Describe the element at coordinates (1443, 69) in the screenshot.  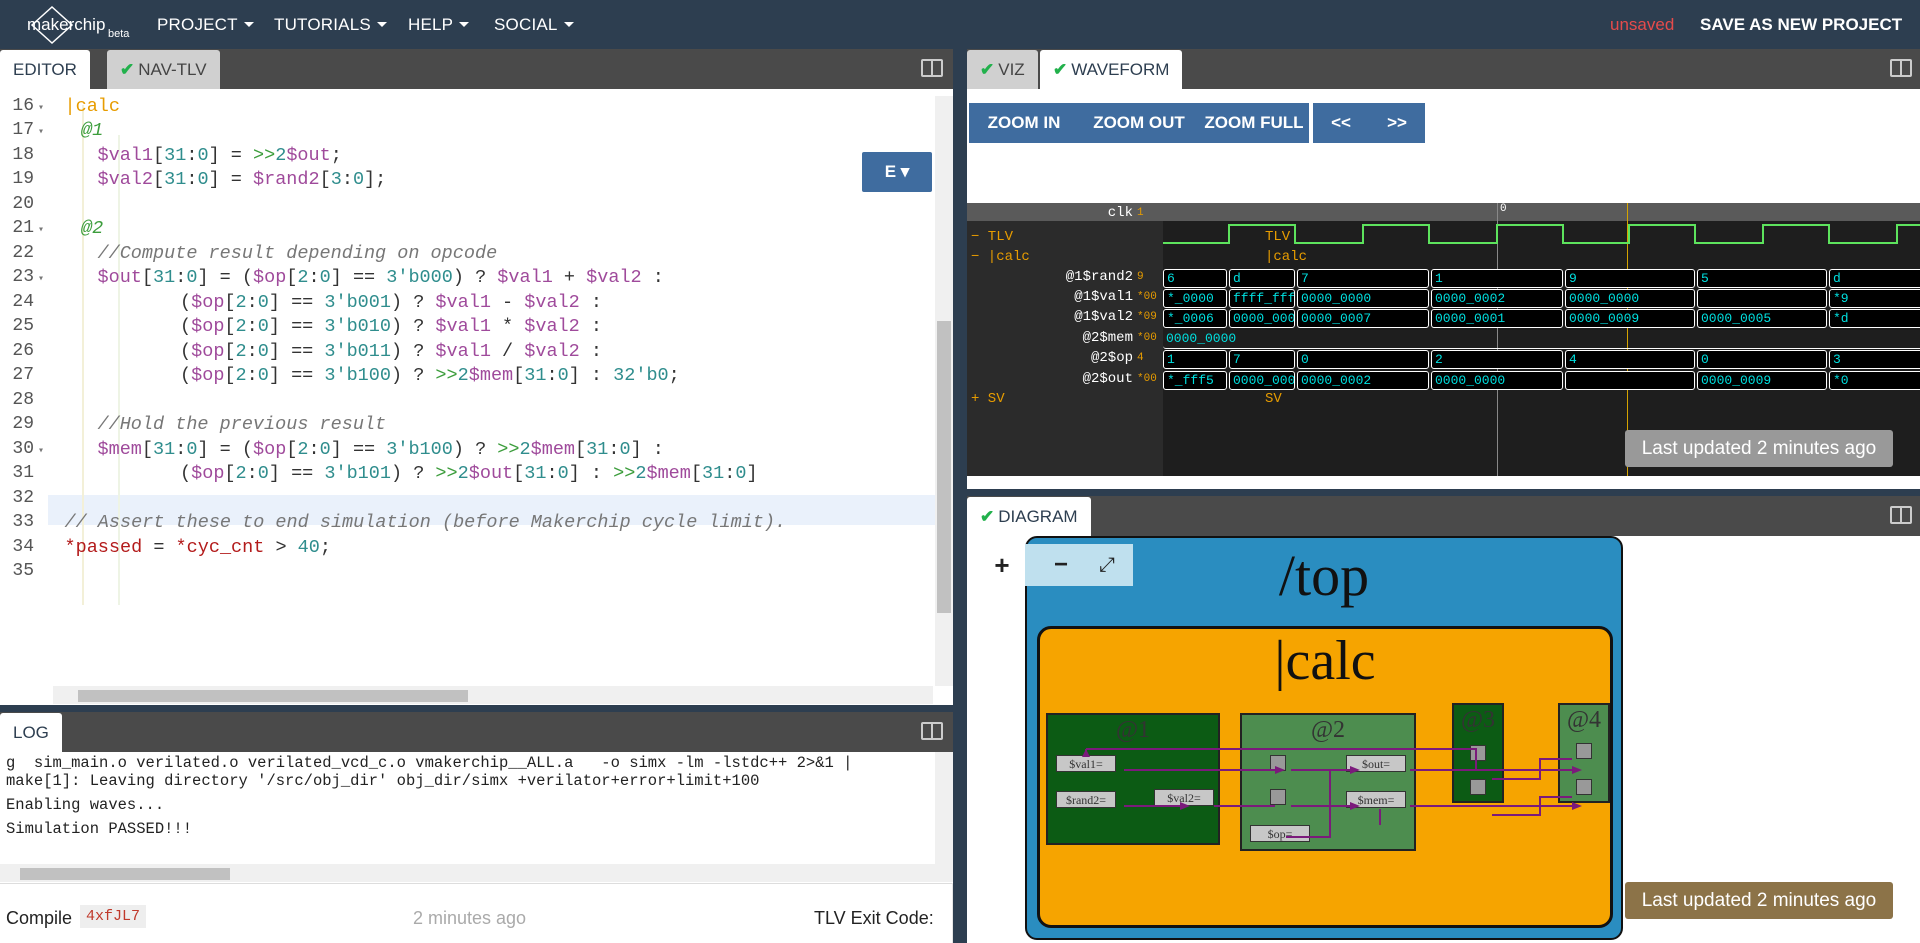
I see `waveform-tabbar: ✔ VIZ ✔ WAVEFORM` at that location.